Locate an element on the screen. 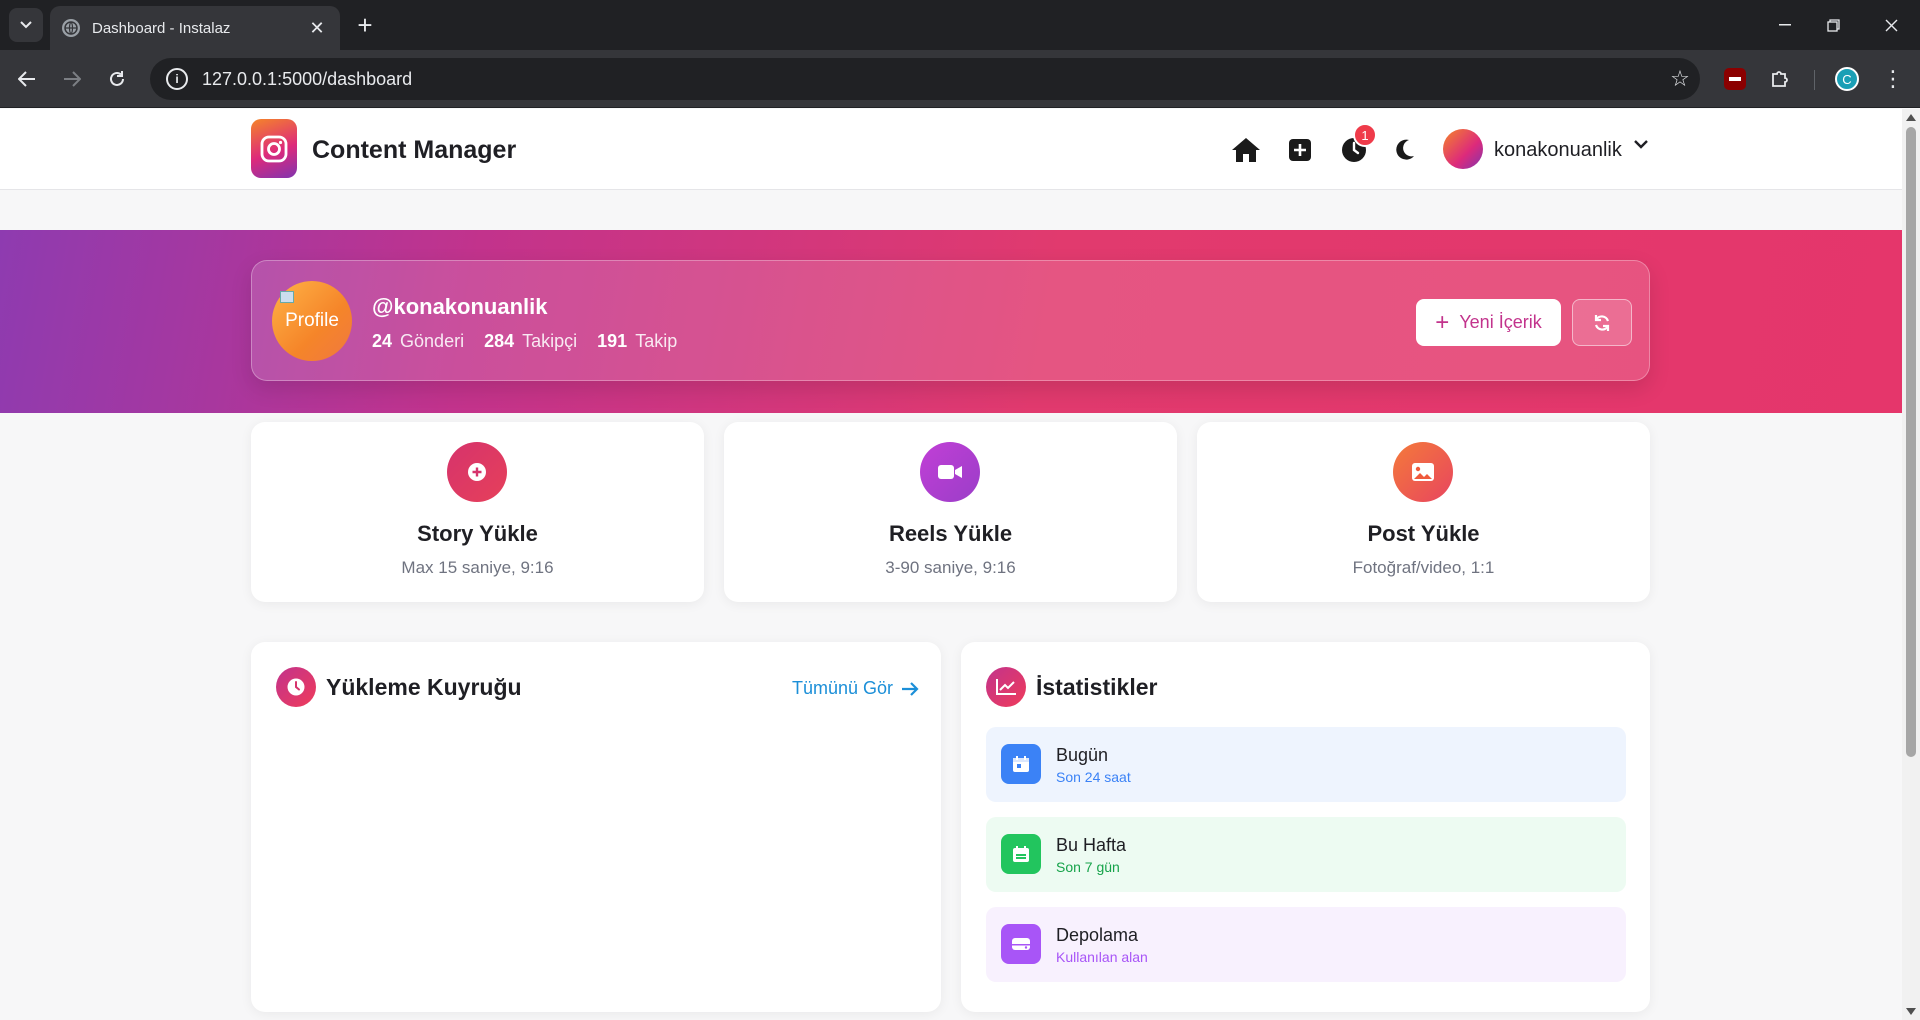 The image size is (1920, 1020). reload-icon is located at coordinates (117, 78).